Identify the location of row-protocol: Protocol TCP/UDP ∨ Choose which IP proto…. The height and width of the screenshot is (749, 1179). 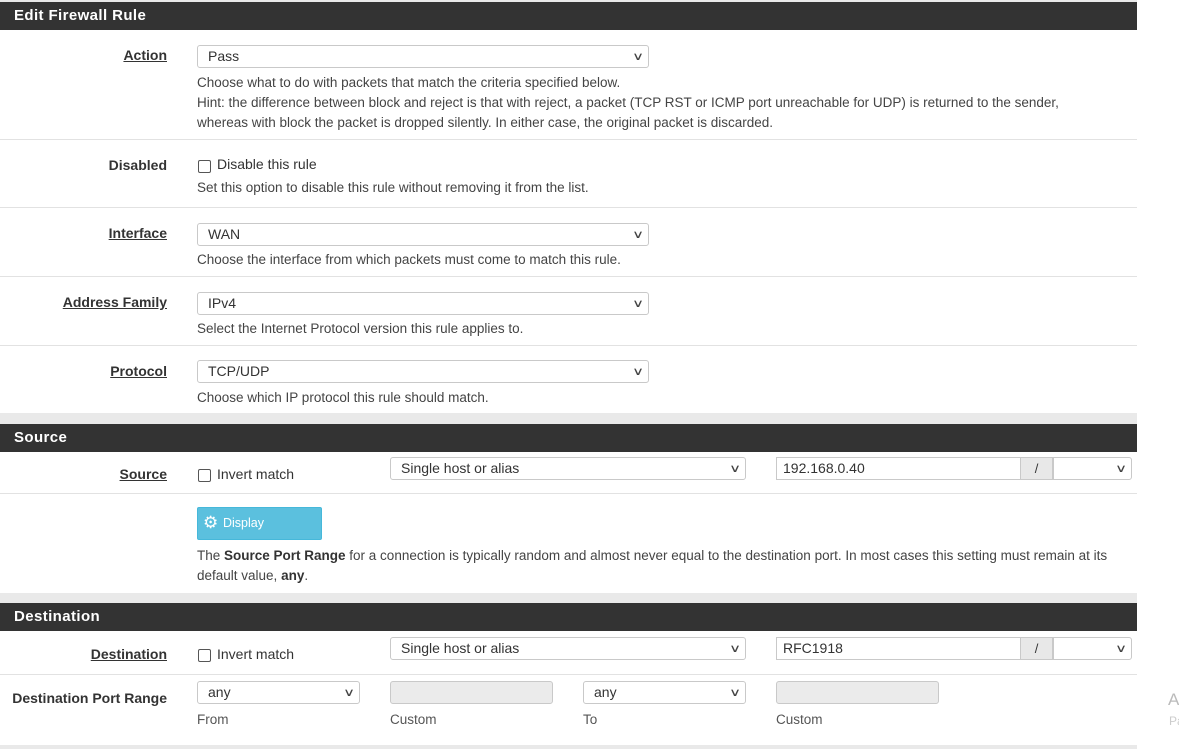
(568, 379).